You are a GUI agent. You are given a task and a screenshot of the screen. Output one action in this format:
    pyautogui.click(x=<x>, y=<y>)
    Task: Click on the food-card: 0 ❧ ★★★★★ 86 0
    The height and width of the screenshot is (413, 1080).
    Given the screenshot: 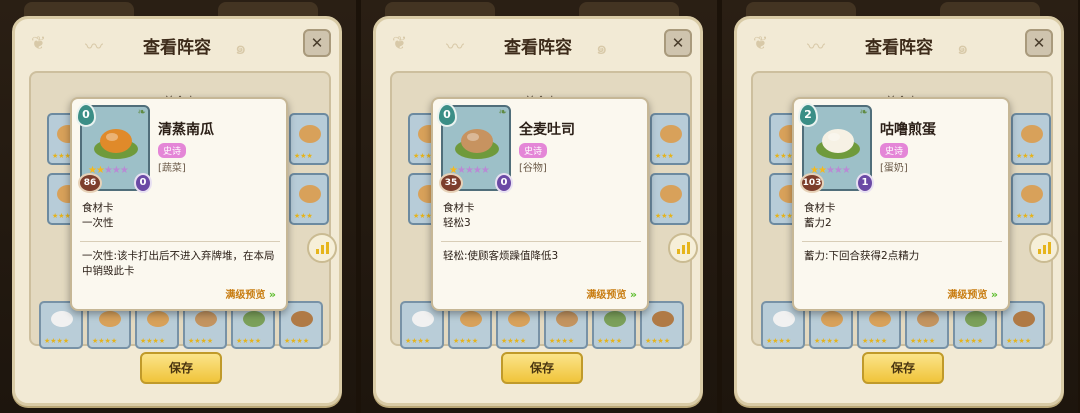 What is the action you would take?
    pyautogui.click(x=114, y=148)
    